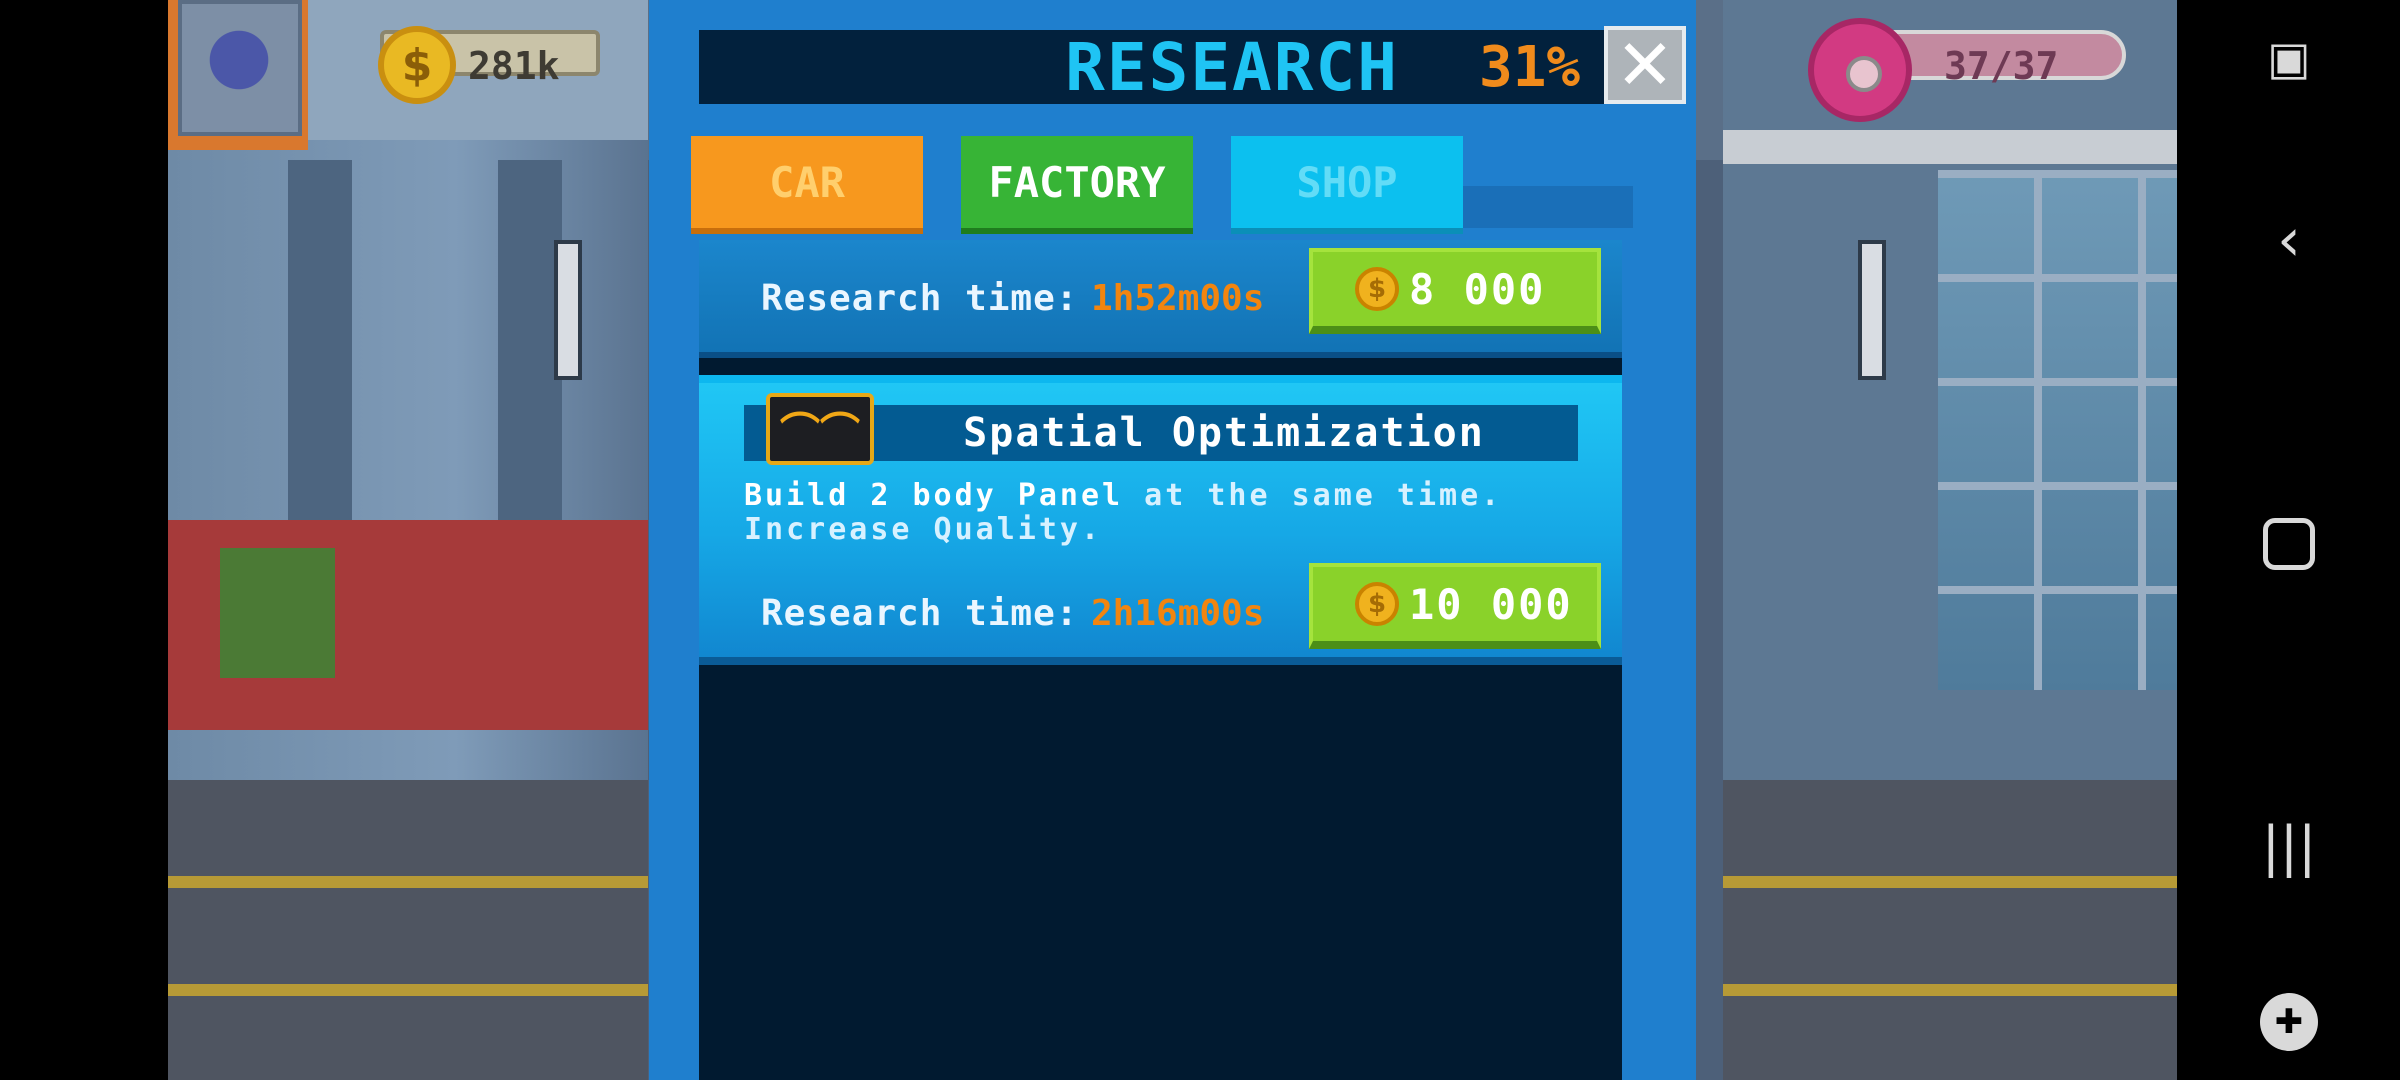  Describe the element at coordinates (807, 185) in the screenshot. I see `tab-car: CAR` at that location.